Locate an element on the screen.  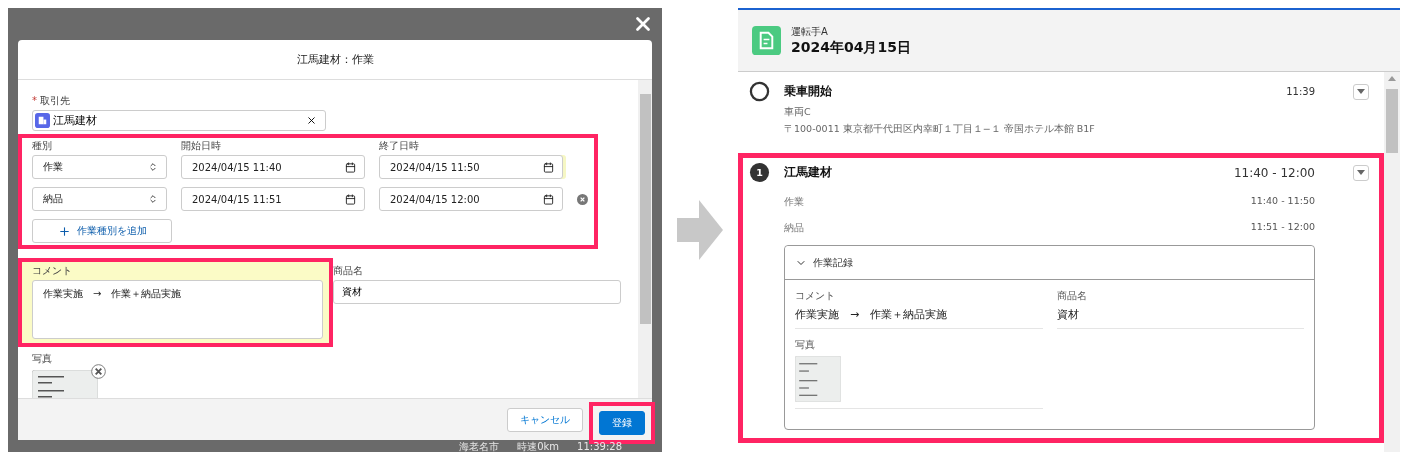
add-type-button: 作業種別を追加 is located at coordinates (102, 231).